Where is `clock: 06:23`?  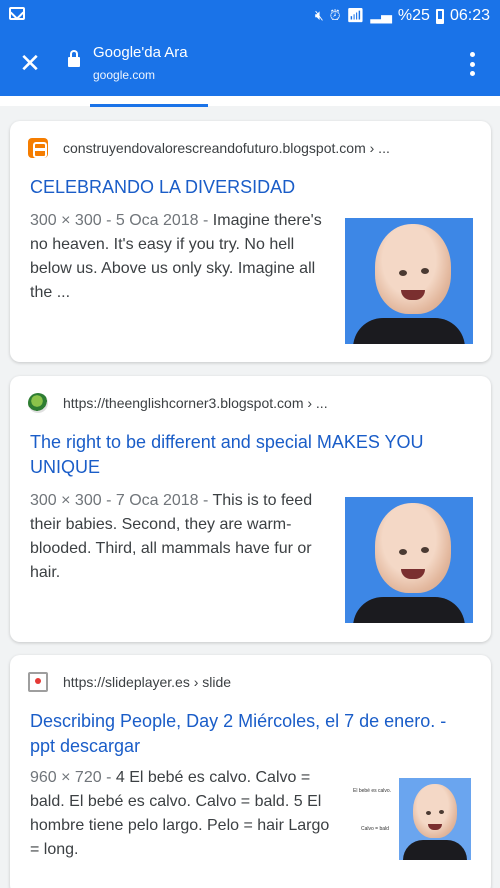
clock: 06:23 is located at coordinates (469, 15).